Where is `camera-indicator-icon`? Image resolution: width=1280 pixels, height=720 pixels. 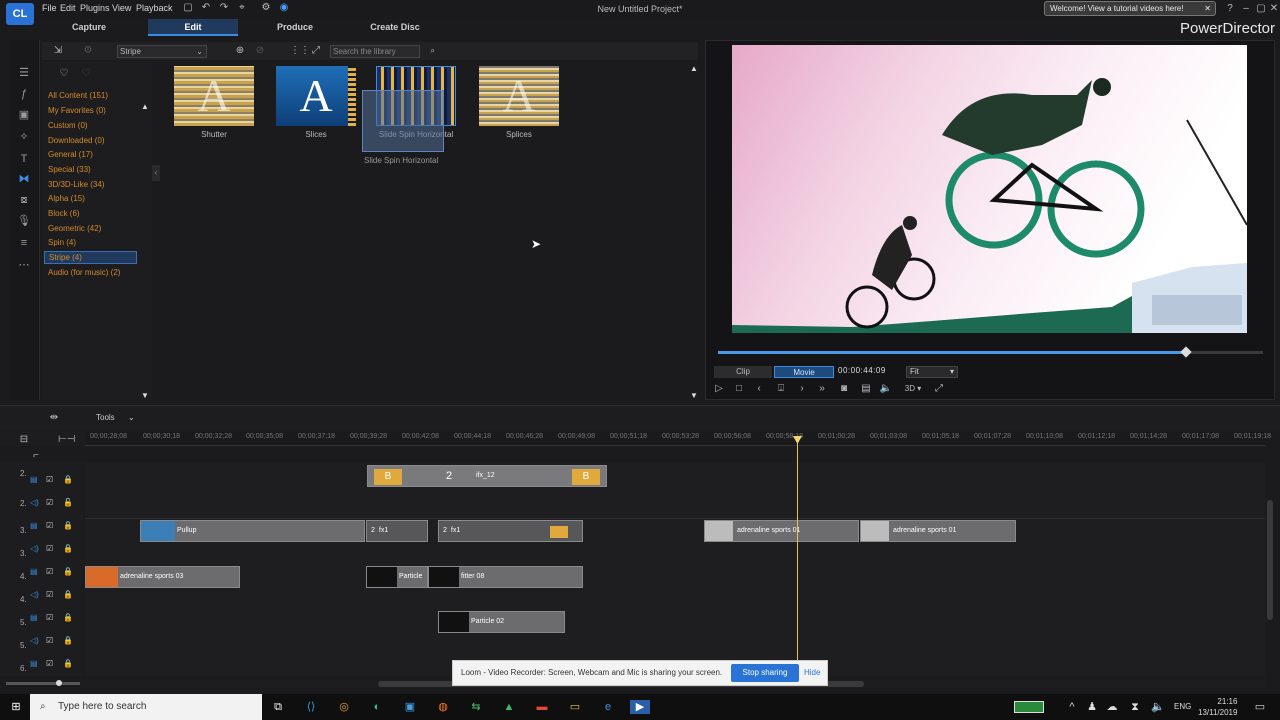
camera-indicator-icon is located at coordinates (1029, 707).